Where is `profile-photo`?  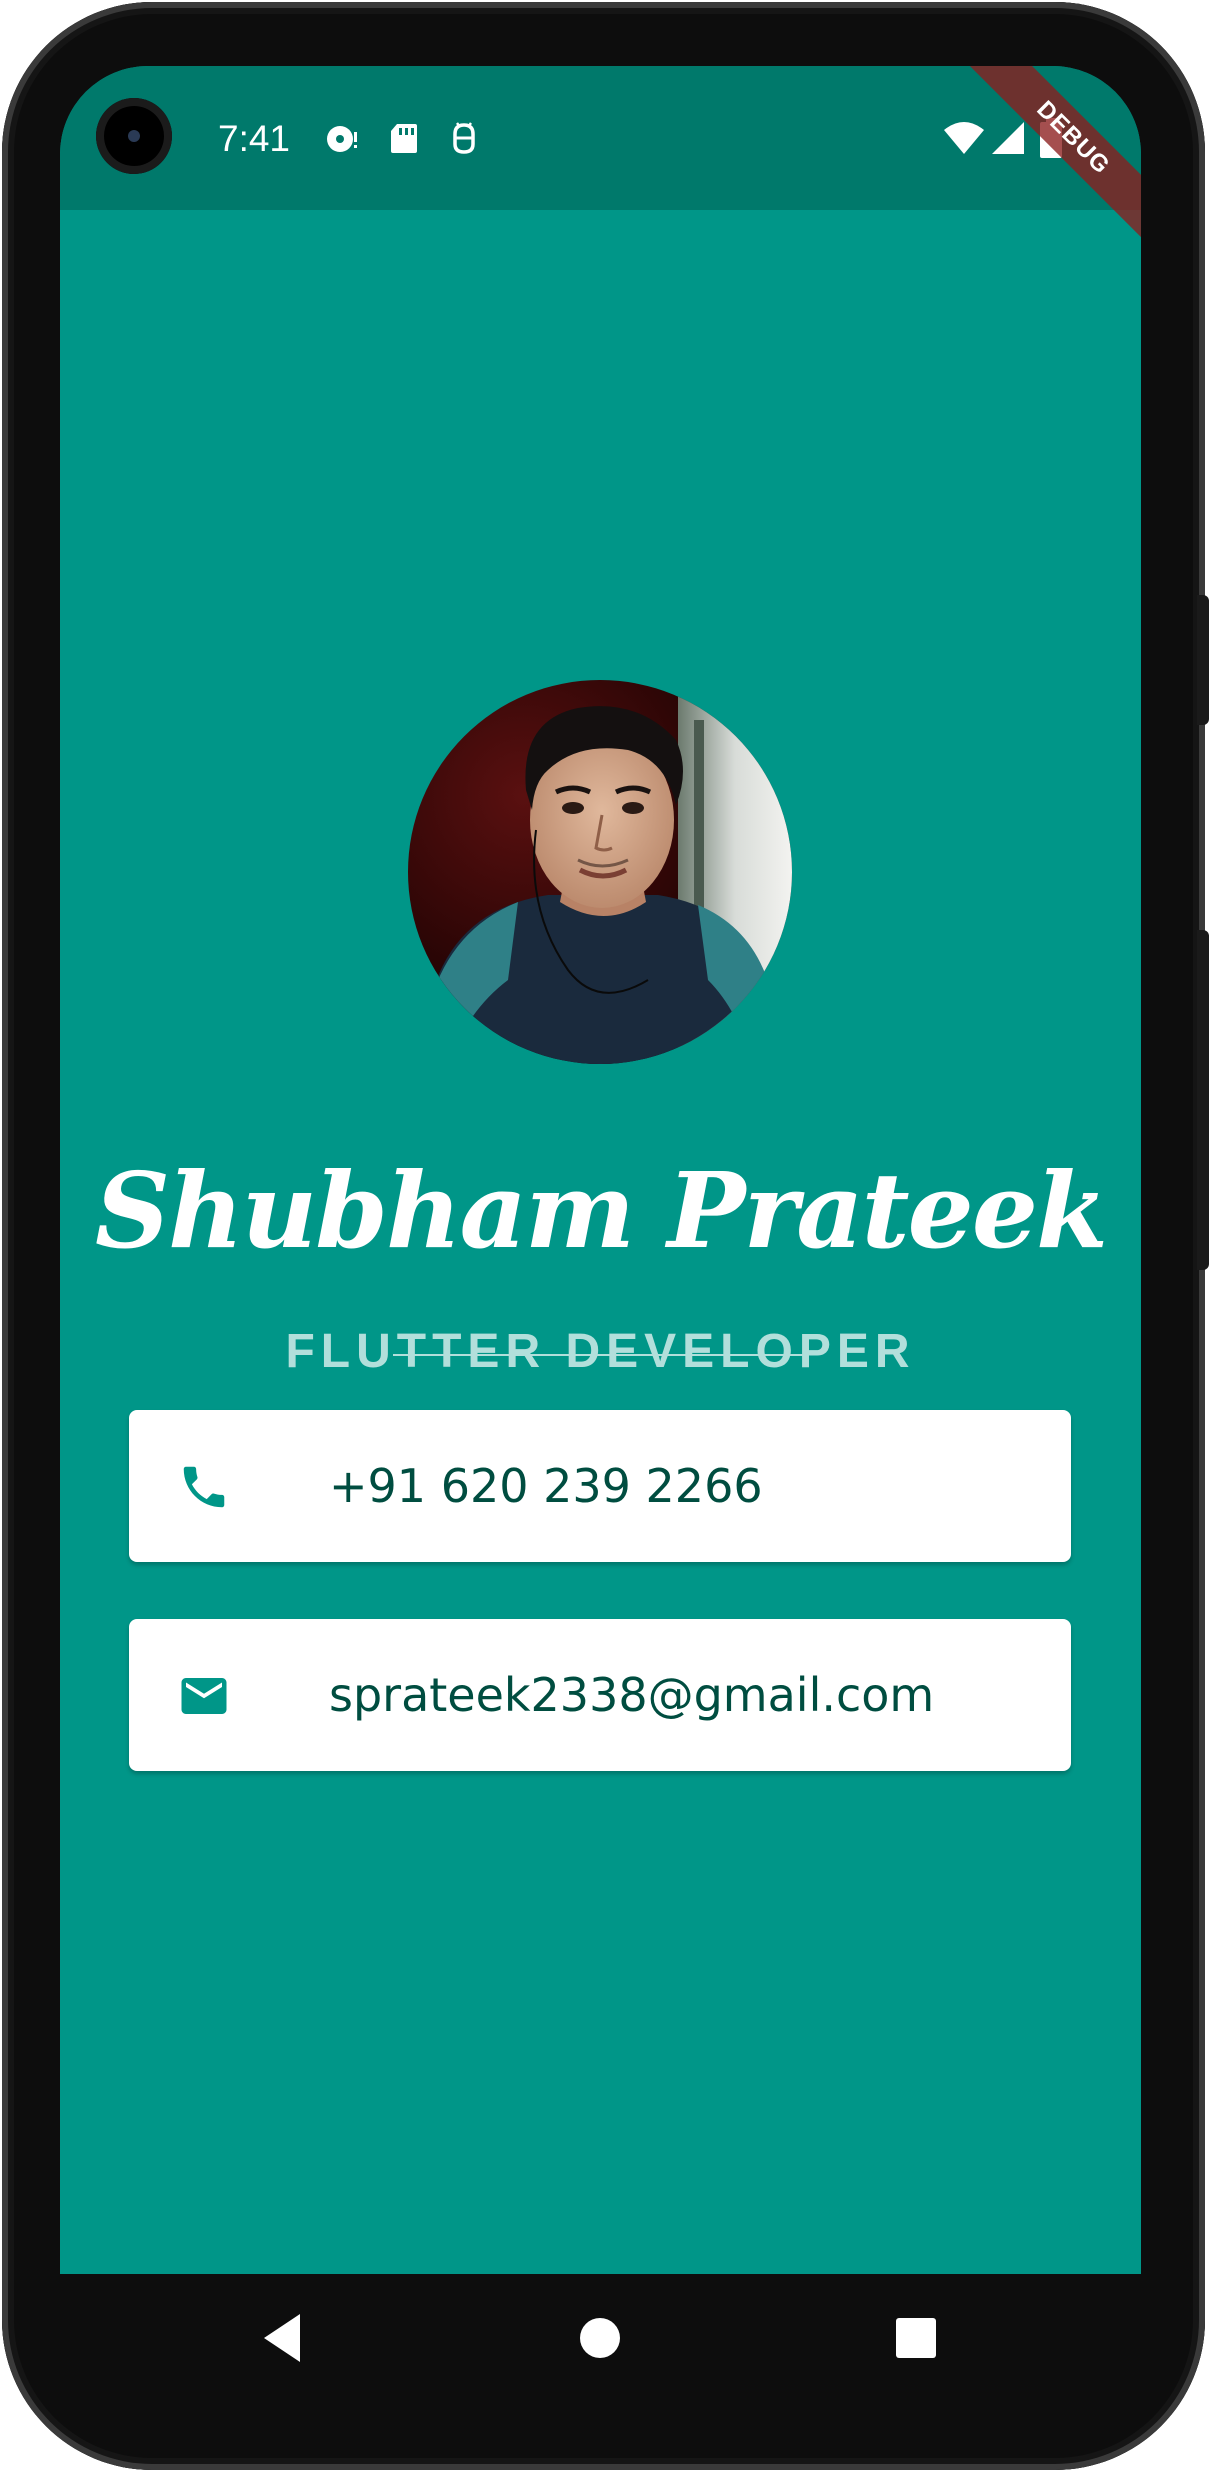 profile-photo is located at coordinates (600, 872).